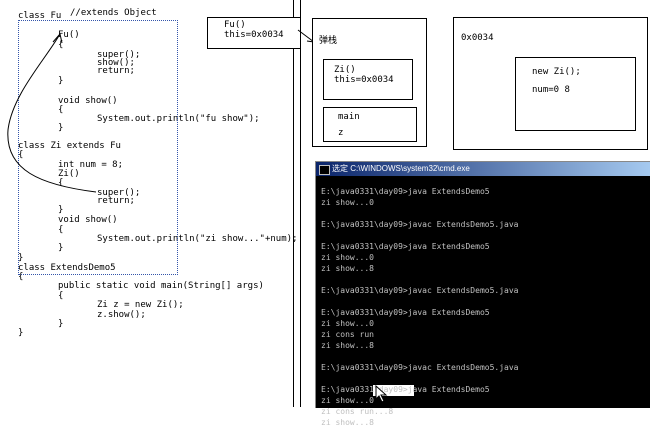 This screenshot has width=650, height=428. I want to click on cmd-icon, so click(324, 170).